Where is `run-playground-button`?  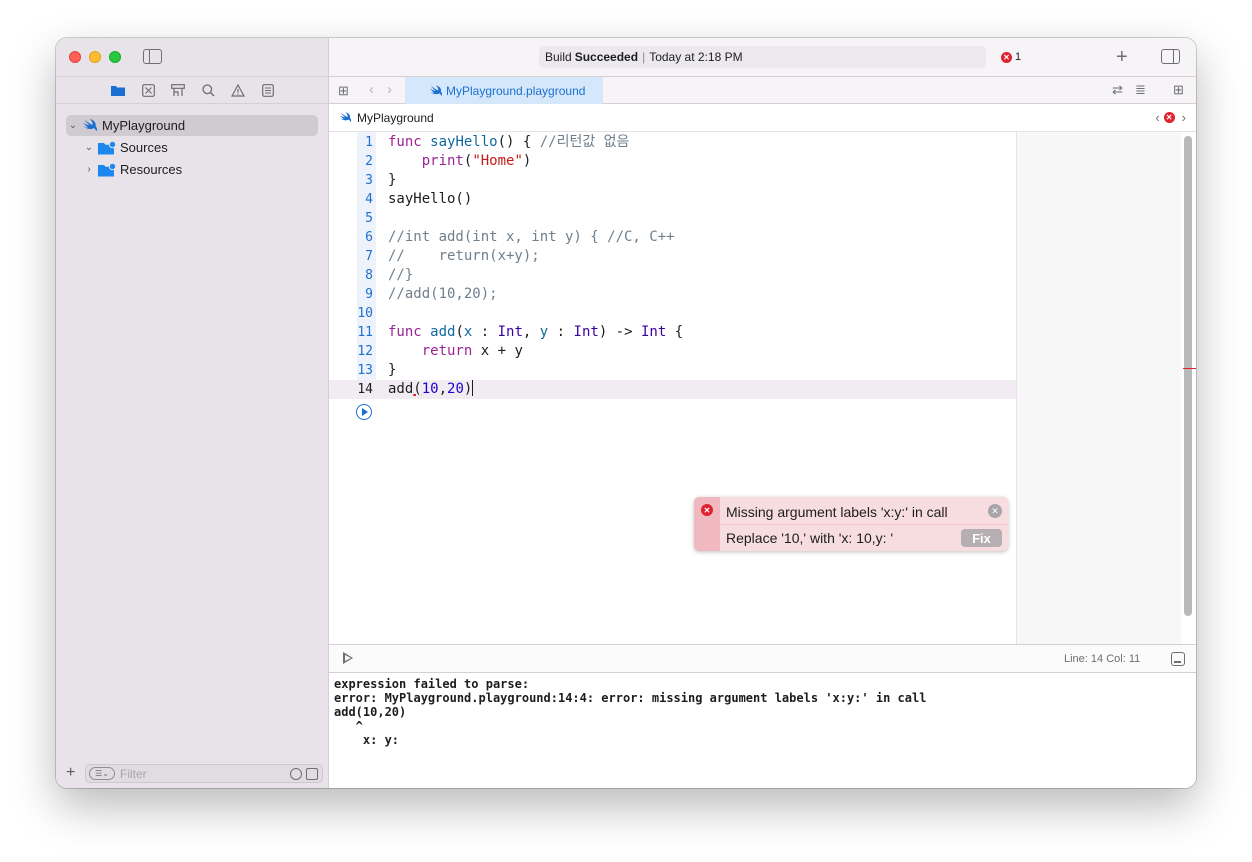 run-playground-button is located at coordinates (364, 412).